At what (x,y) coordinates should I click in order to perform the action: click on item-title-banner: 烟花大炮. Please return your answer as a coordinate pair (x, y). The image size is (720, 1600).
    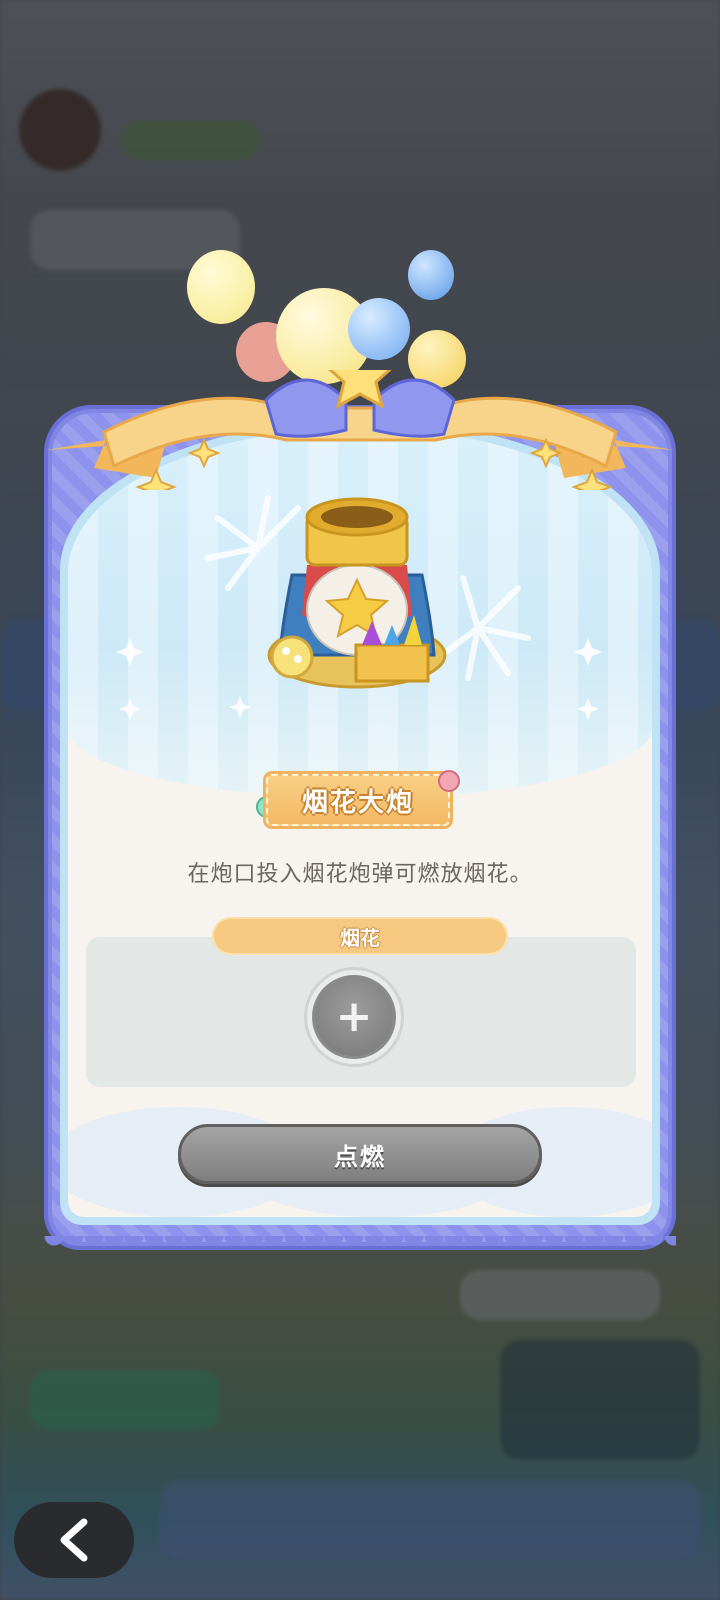
    Looking at the image, I should click on (358, 800).